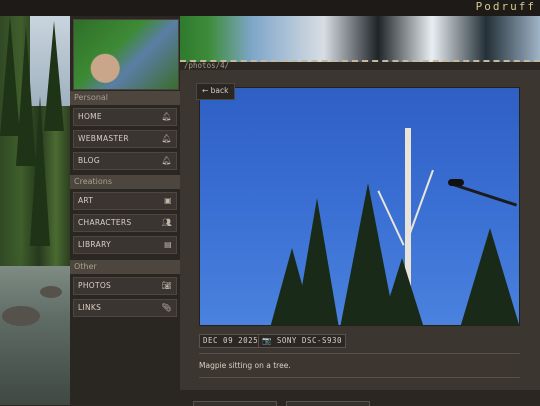 The width and height of the screenshot is (540, 406). I want to click on footer-button-right, so click(328, 403).